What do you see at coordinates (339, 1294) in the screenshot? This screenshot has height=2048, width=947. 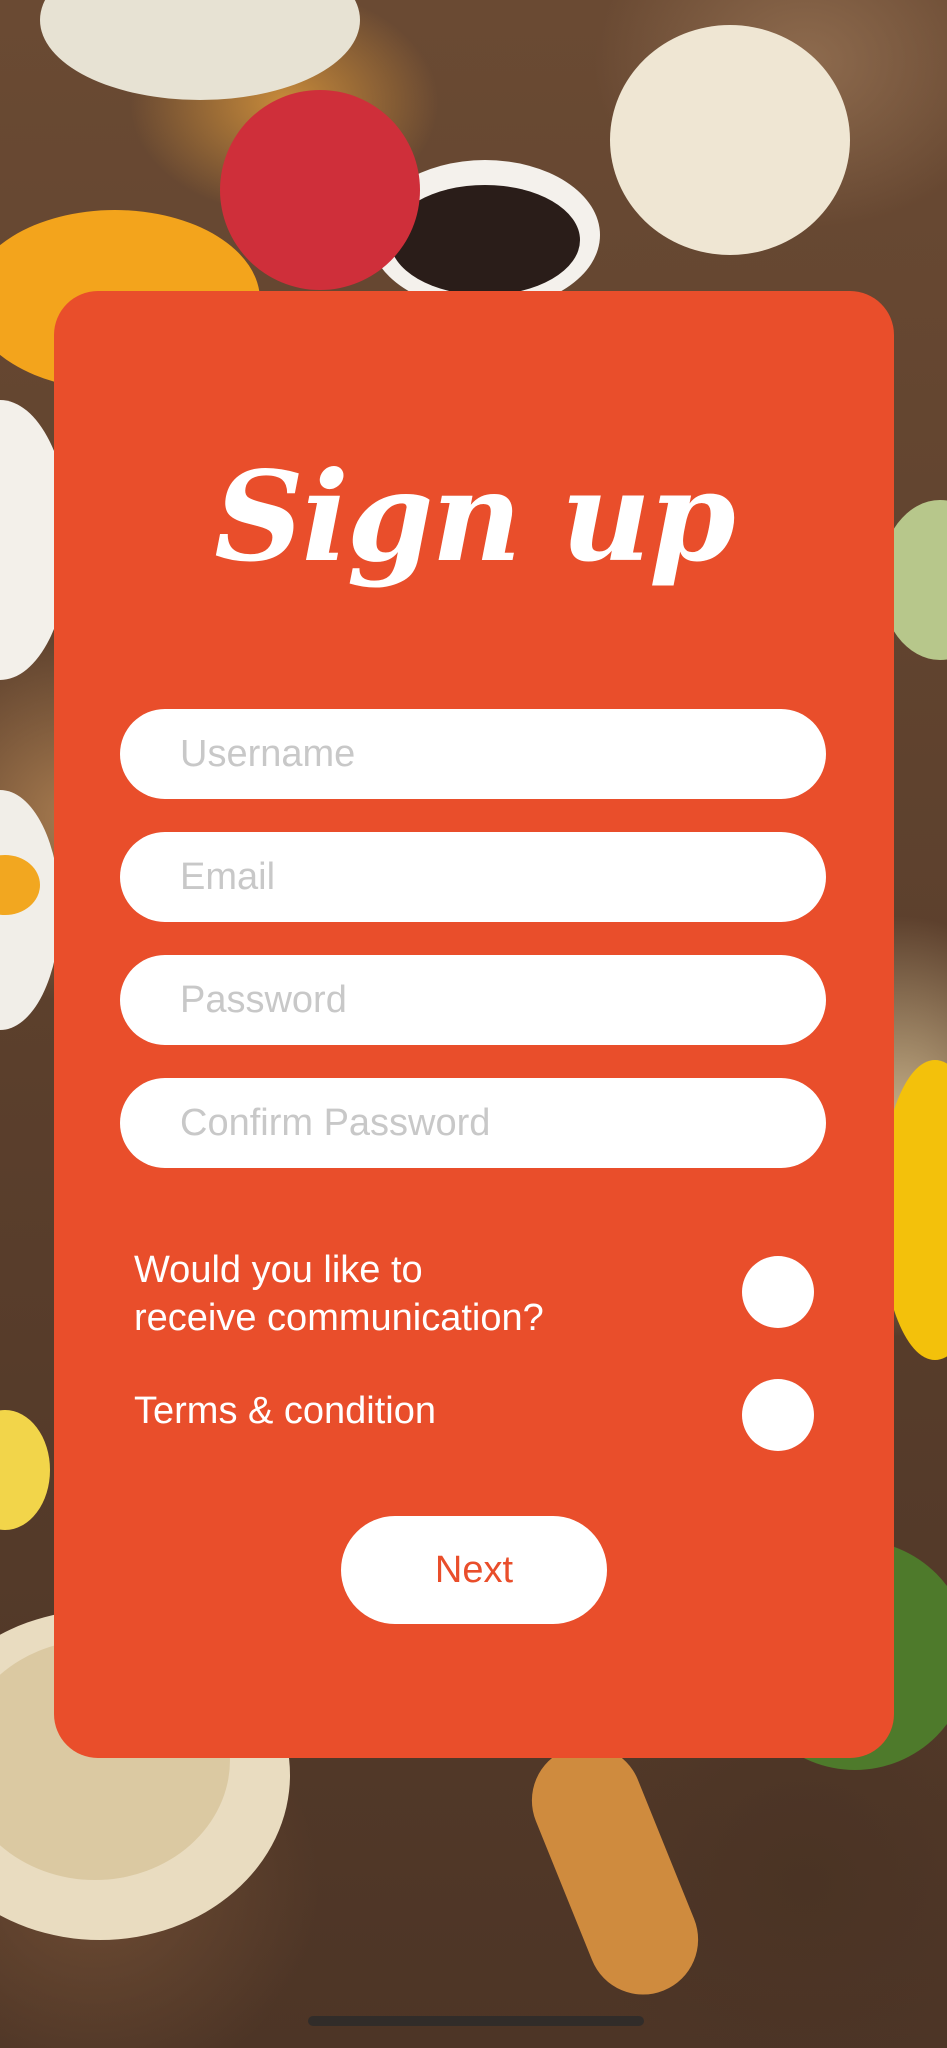 I see `communication-label: Would you like to receive communication?` at bounding box center [339, 1294].